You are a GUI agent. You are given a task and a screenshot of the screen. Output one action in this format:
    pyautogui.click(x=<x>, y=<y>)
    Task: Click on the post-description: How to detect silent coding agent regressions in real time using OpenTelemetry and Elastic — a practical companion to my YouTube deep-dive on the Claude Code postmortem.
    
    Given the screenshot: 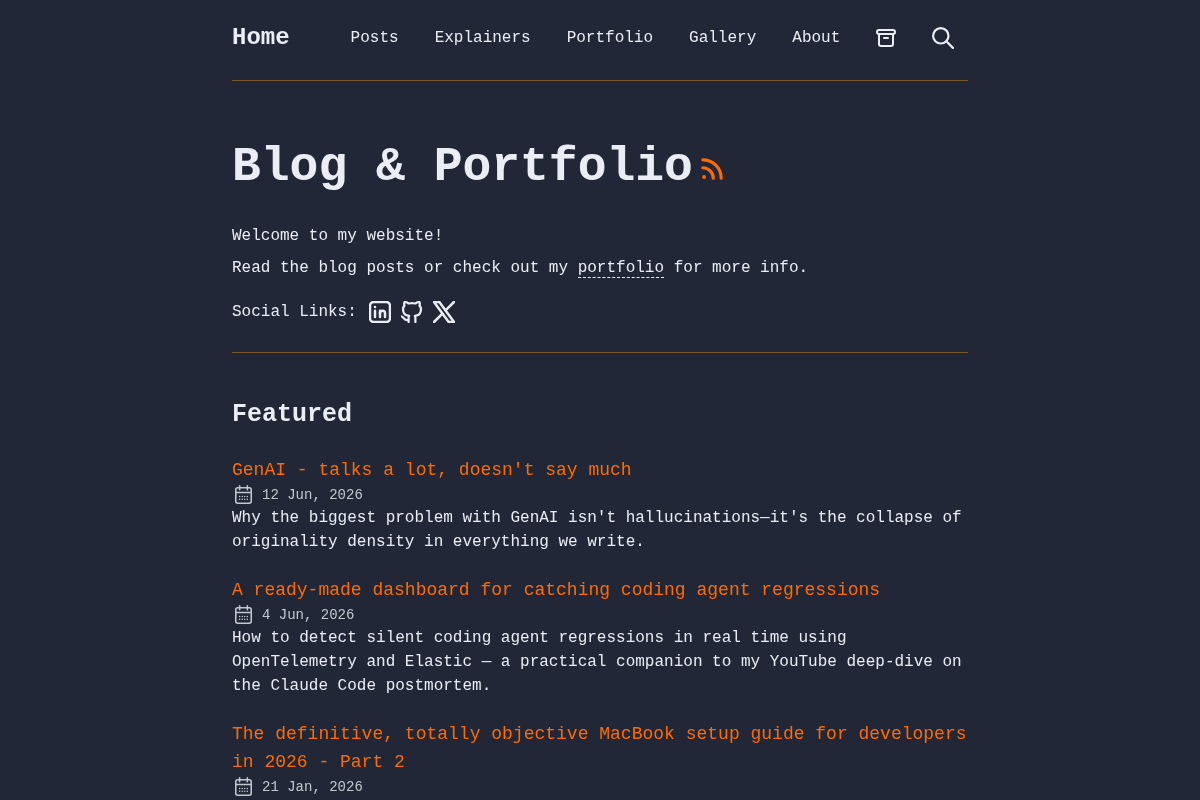 What is the action you would take?
    pyautogui.click(x=597, y=662)
    